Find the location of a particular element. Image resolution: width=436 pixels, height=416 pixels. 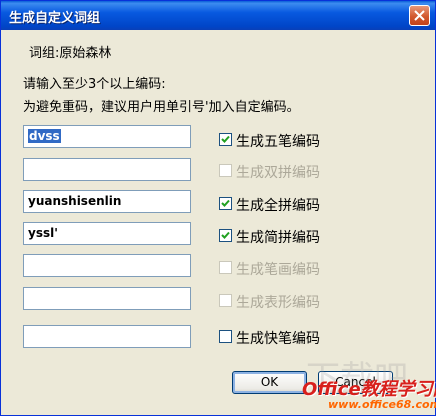

jianpin-checkbox is located at coordinates (225, 235).